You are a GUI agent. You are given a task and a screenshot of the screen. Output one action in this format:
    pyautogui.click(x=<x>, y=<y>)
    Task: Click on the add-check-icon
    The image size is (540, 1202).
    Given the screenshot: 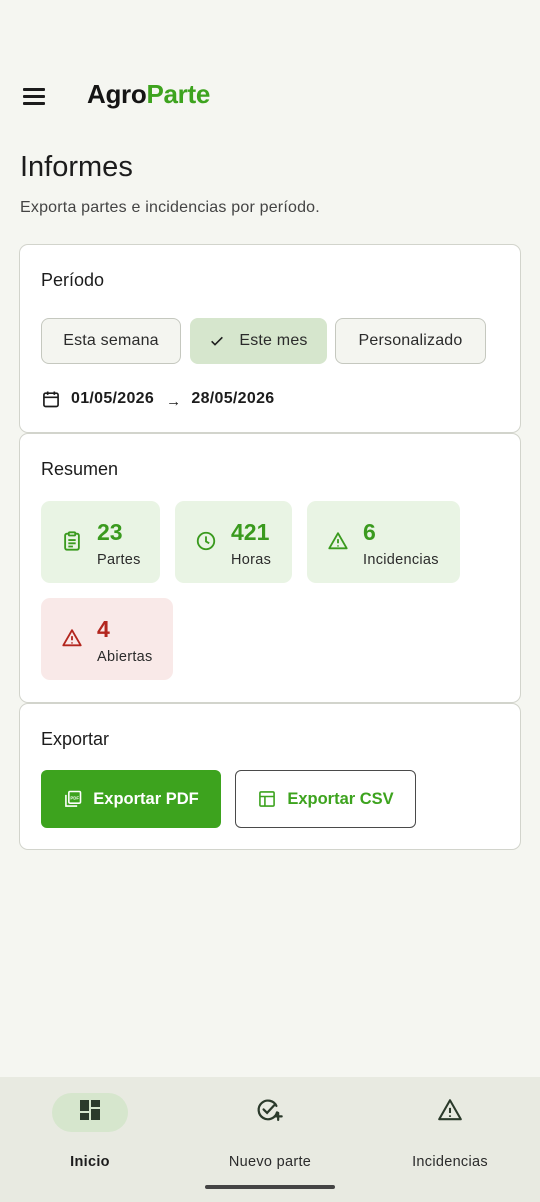 What is the action you would take?
    pyautogui.click(x=270, y=1112)
    